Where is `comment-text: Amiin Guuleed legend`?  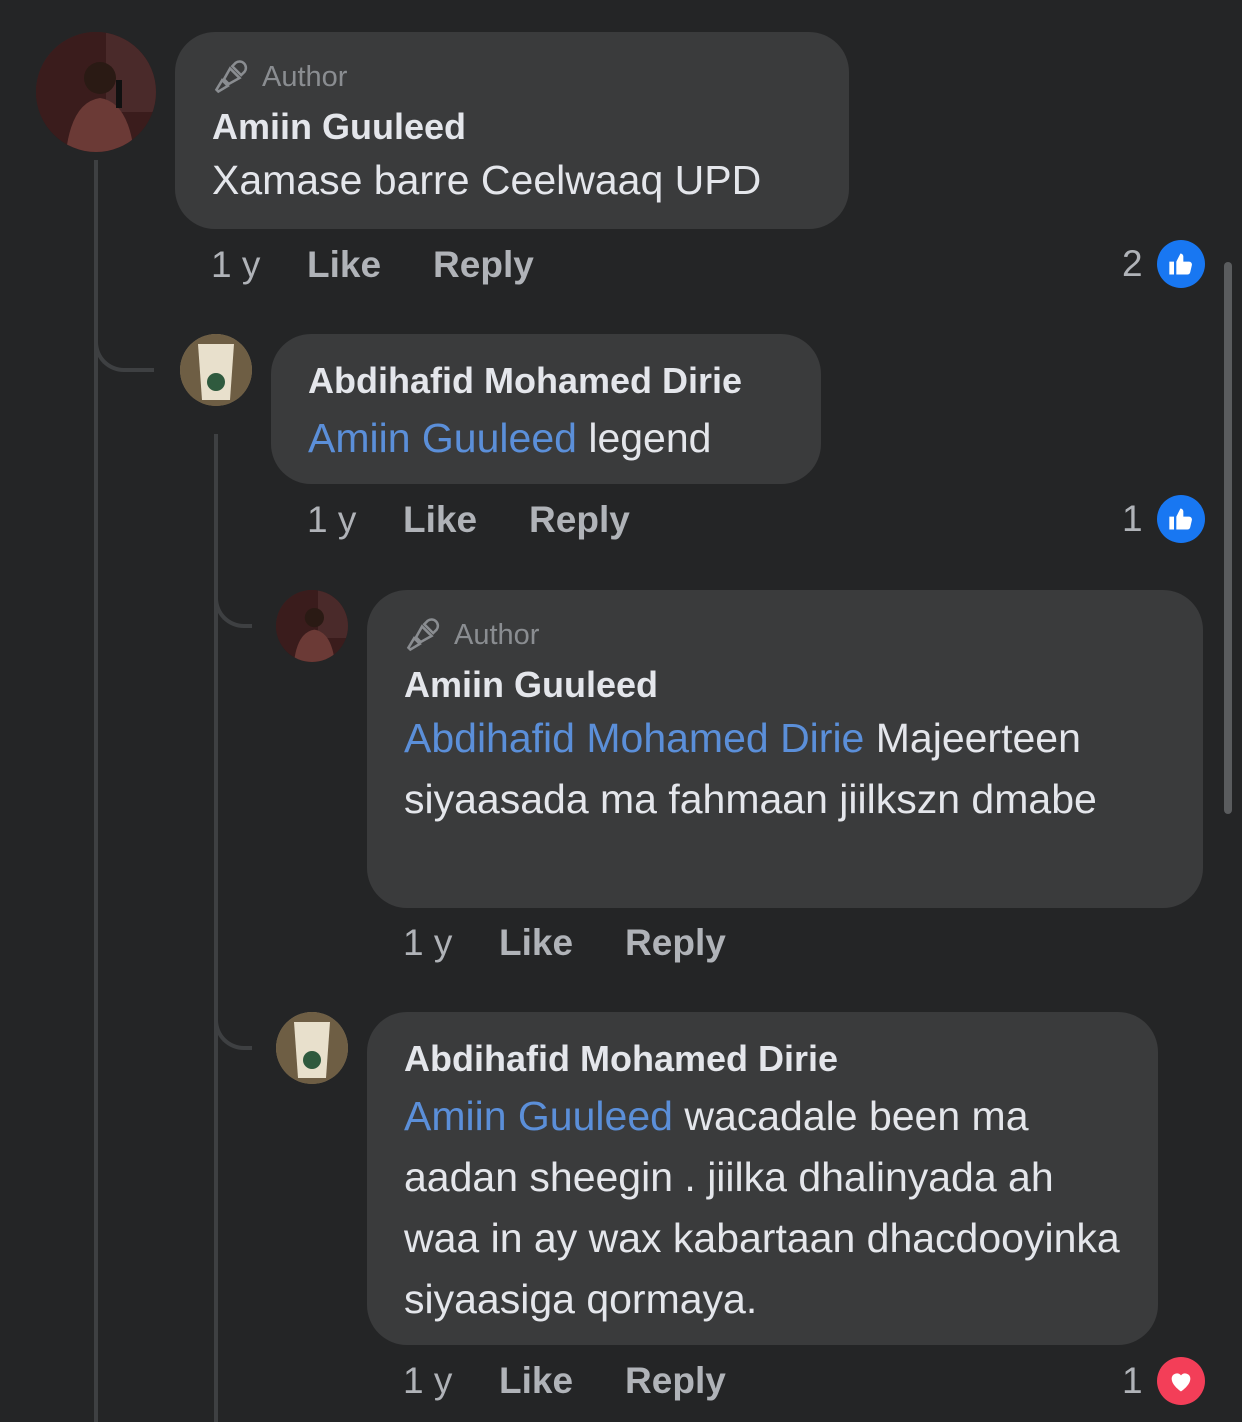
comment-text: Amiin Guuleed legend is located at coordinates (546, 438).